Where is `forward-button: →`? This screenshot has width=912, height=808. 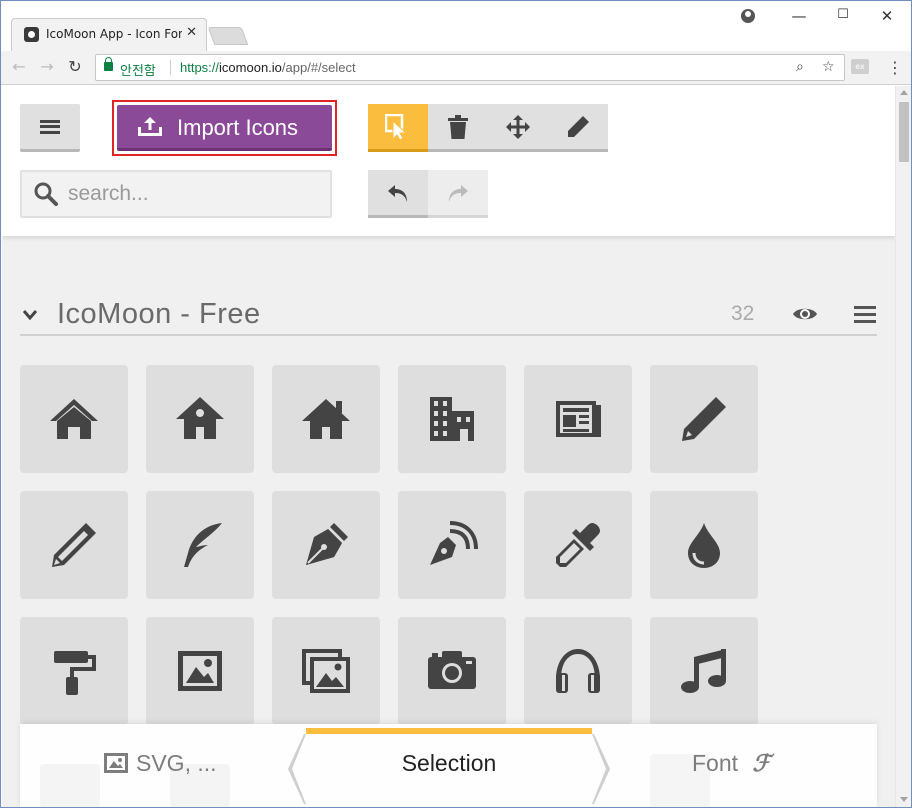 forward-button: → is located at coordinates (47, 66).